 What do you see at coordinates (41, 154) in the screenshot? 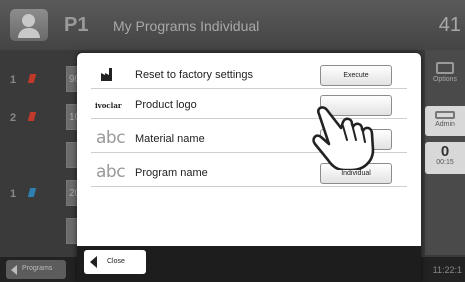
I see `program-step-list: 1 90 2 10 1 20` at bounding box center [41, 154].